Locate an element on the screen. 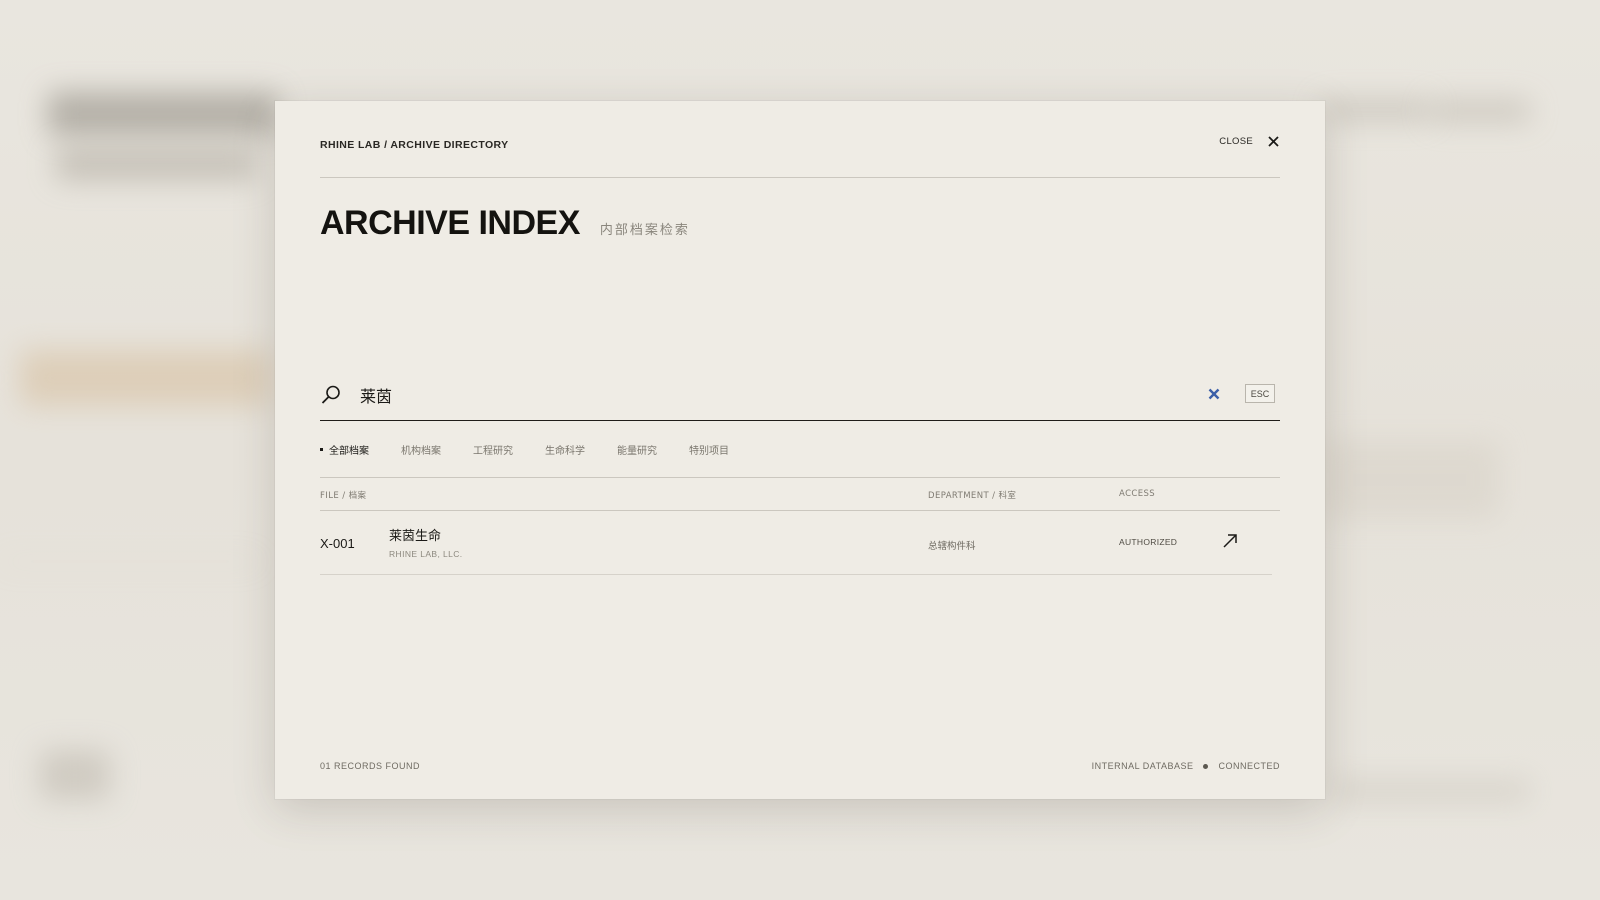 This screenshot has height=900, width=1600. connection-status: INTERNAL DATABASE CONNECTED is located at coordinates (1186, 766).